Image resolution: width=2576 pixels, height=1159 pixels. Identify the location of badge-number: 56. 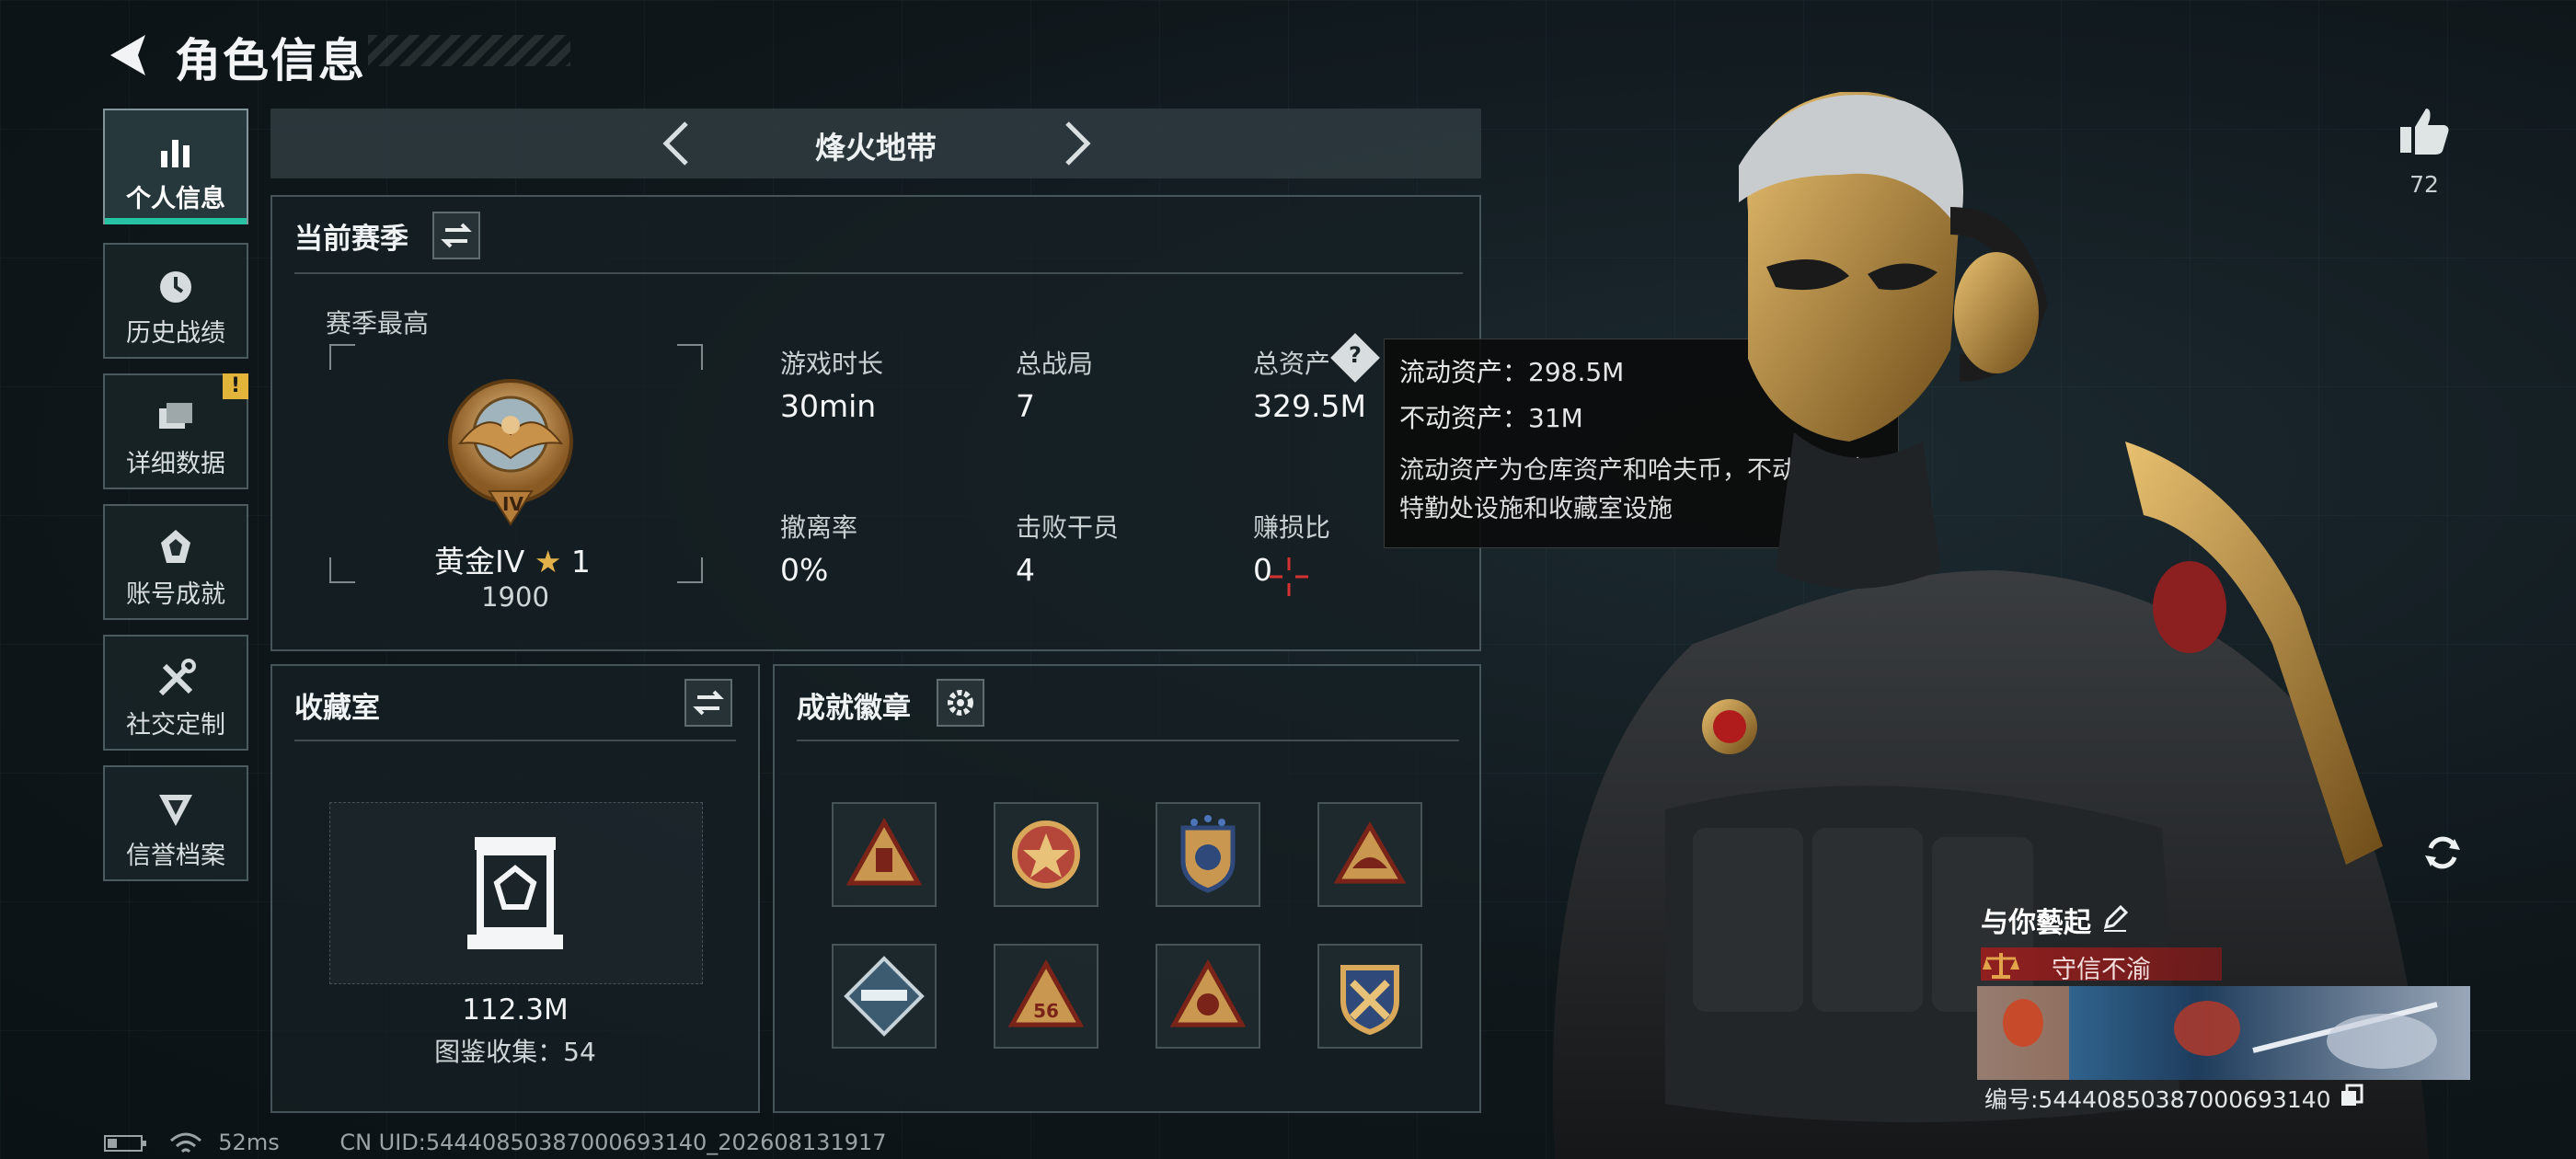
(1046, 1011).